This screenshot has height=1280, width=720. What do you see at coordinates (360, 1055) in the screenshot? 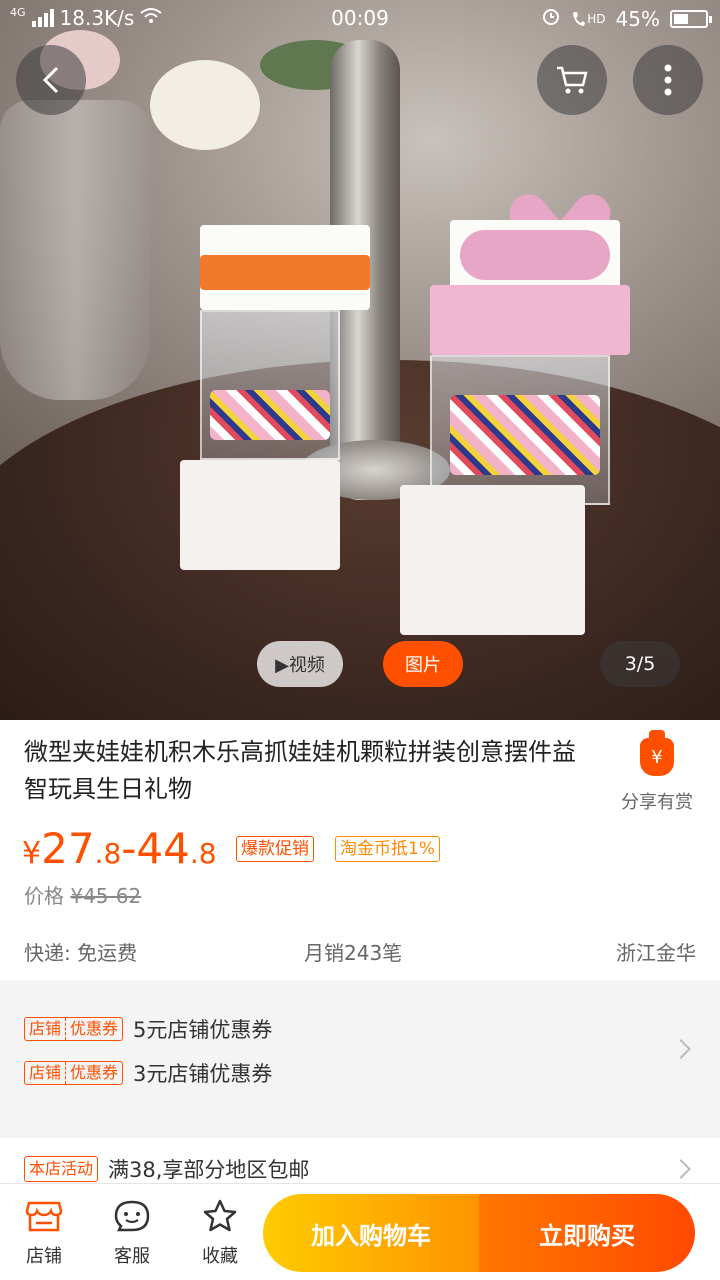
I see `coupon-section: 店铺 优惠券 5元店铺优惠券 店铺 优惠券 3元店铺优惠券` at bounding box center [360, 1055].